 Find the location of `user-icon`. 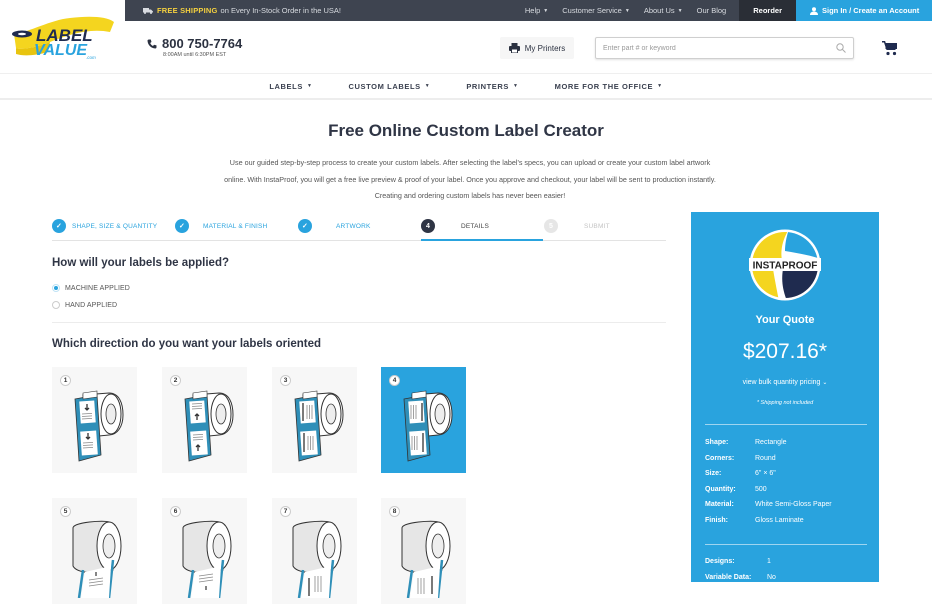

user-icon is located at coordinates (814, 10).